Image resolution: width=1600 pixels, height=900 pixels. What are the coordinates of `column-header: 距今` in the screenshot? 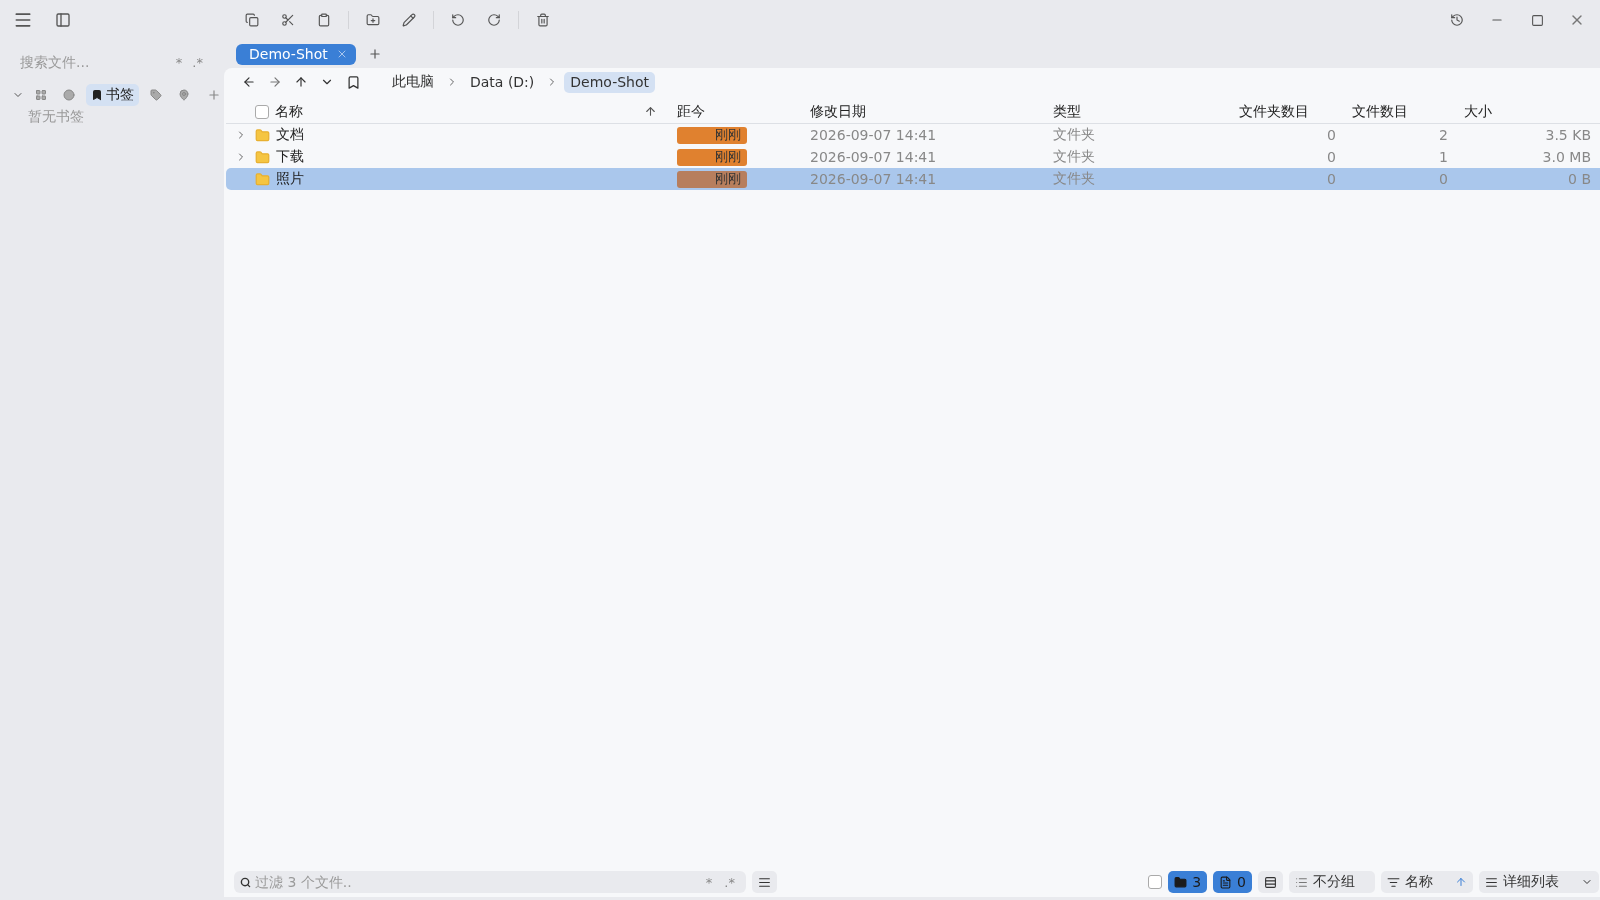 It's located at (691, 111).